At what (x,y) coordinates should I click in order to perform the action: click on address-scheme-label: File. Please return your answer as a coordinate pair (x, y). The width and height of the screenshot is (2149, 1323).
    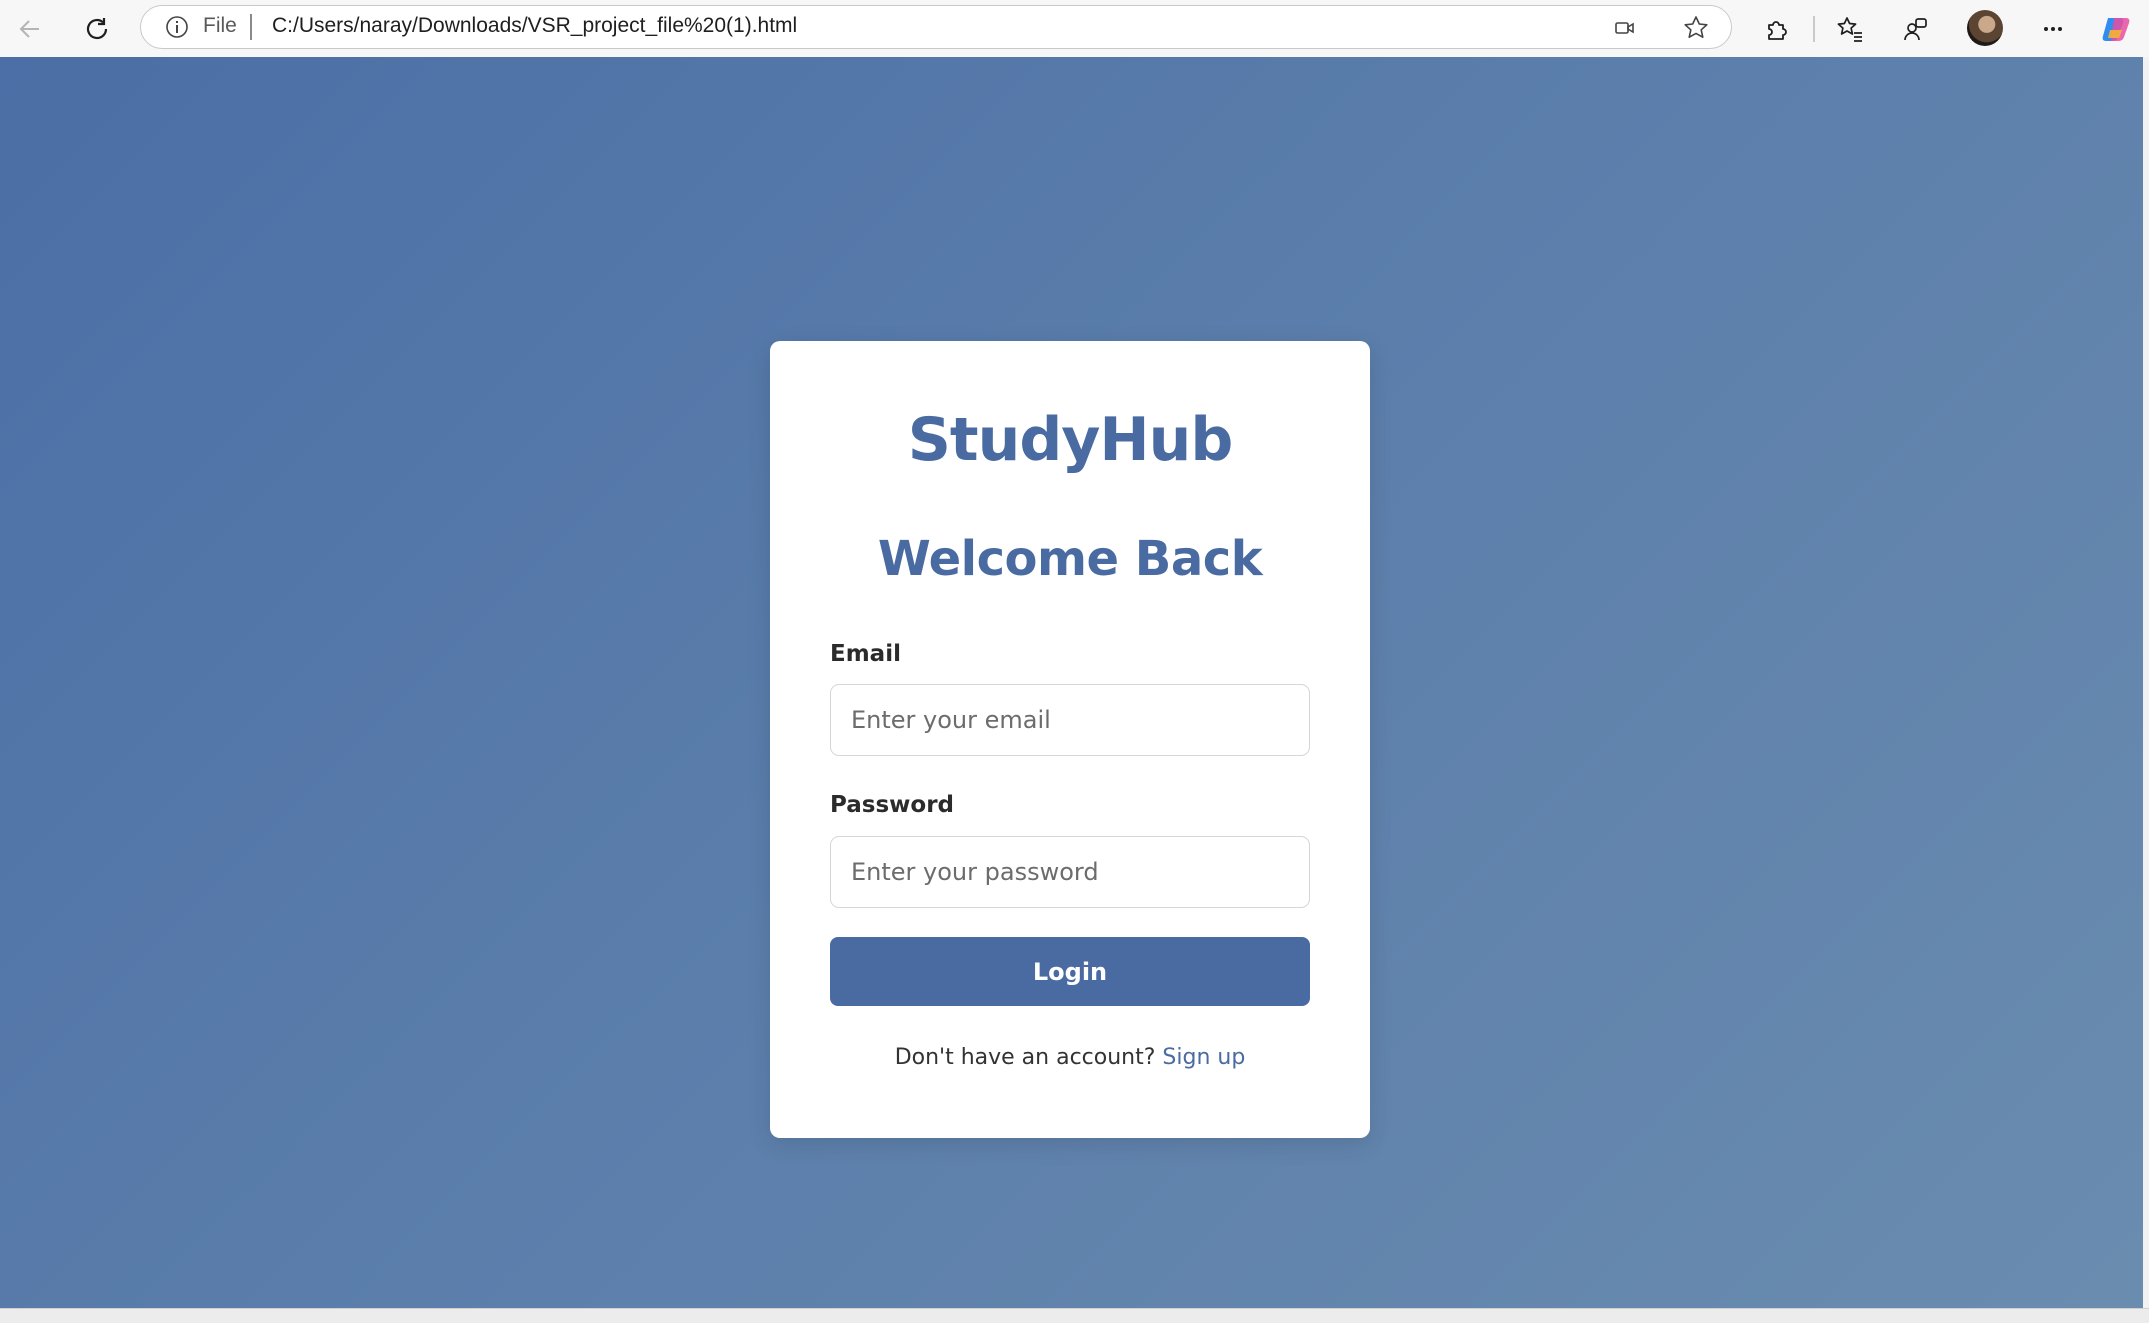
    Looking at the image, I should click on (220, 25).